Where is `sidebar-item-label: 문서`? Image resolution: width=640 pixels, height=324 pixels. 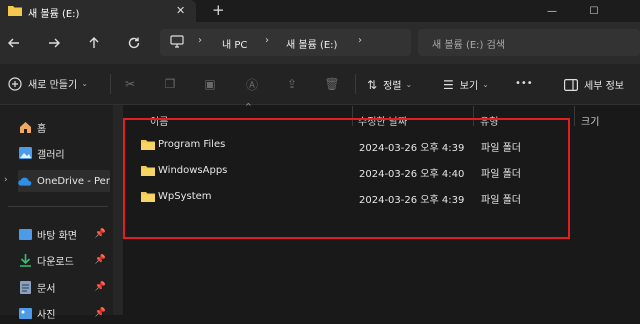
sidebar-item-label: 문서 is located at coordinates (46, 289).